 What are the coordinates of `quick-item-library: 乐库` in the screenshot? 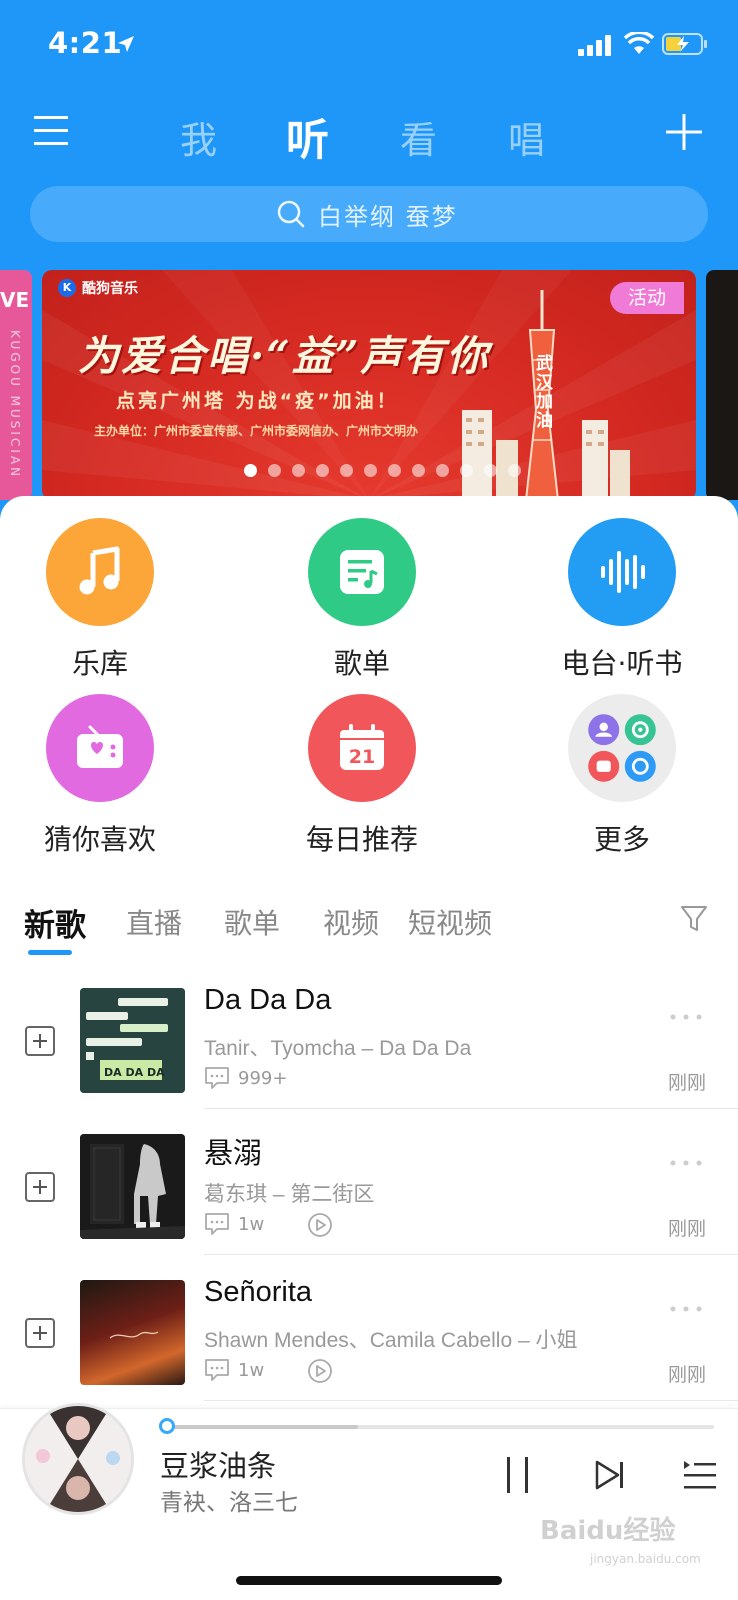 It's located at (100, 600).